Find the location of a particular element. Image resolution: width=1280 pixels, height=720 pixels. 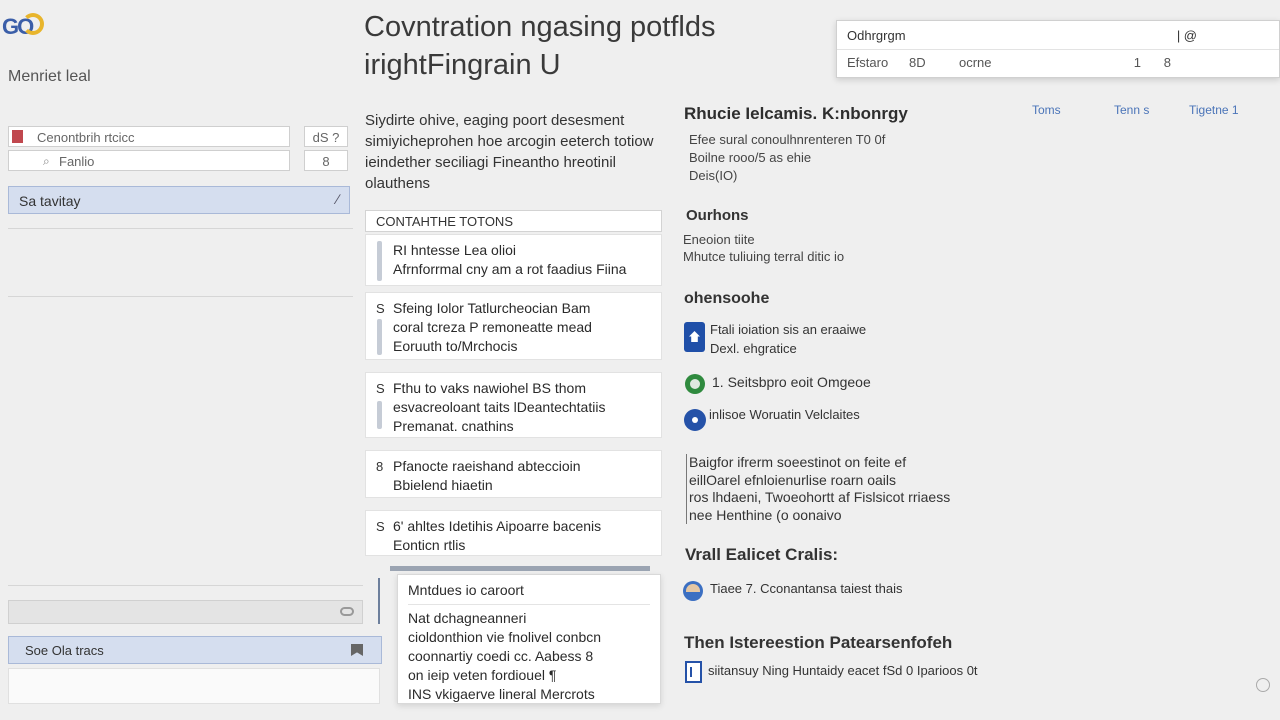

list-item-line: esvacreoloant taits lDeantechtatiis is located at coordinates (499, 407).